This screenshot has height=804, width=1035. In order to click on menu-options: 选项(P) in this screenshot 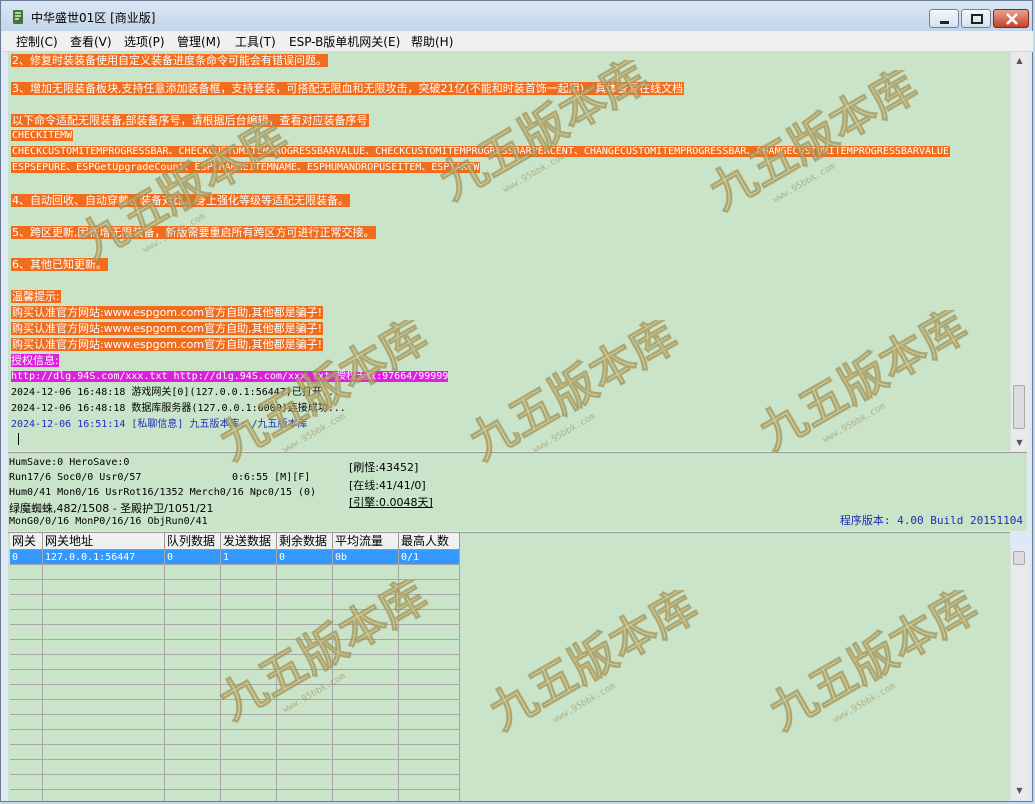, I will do `click(144, 41)`.